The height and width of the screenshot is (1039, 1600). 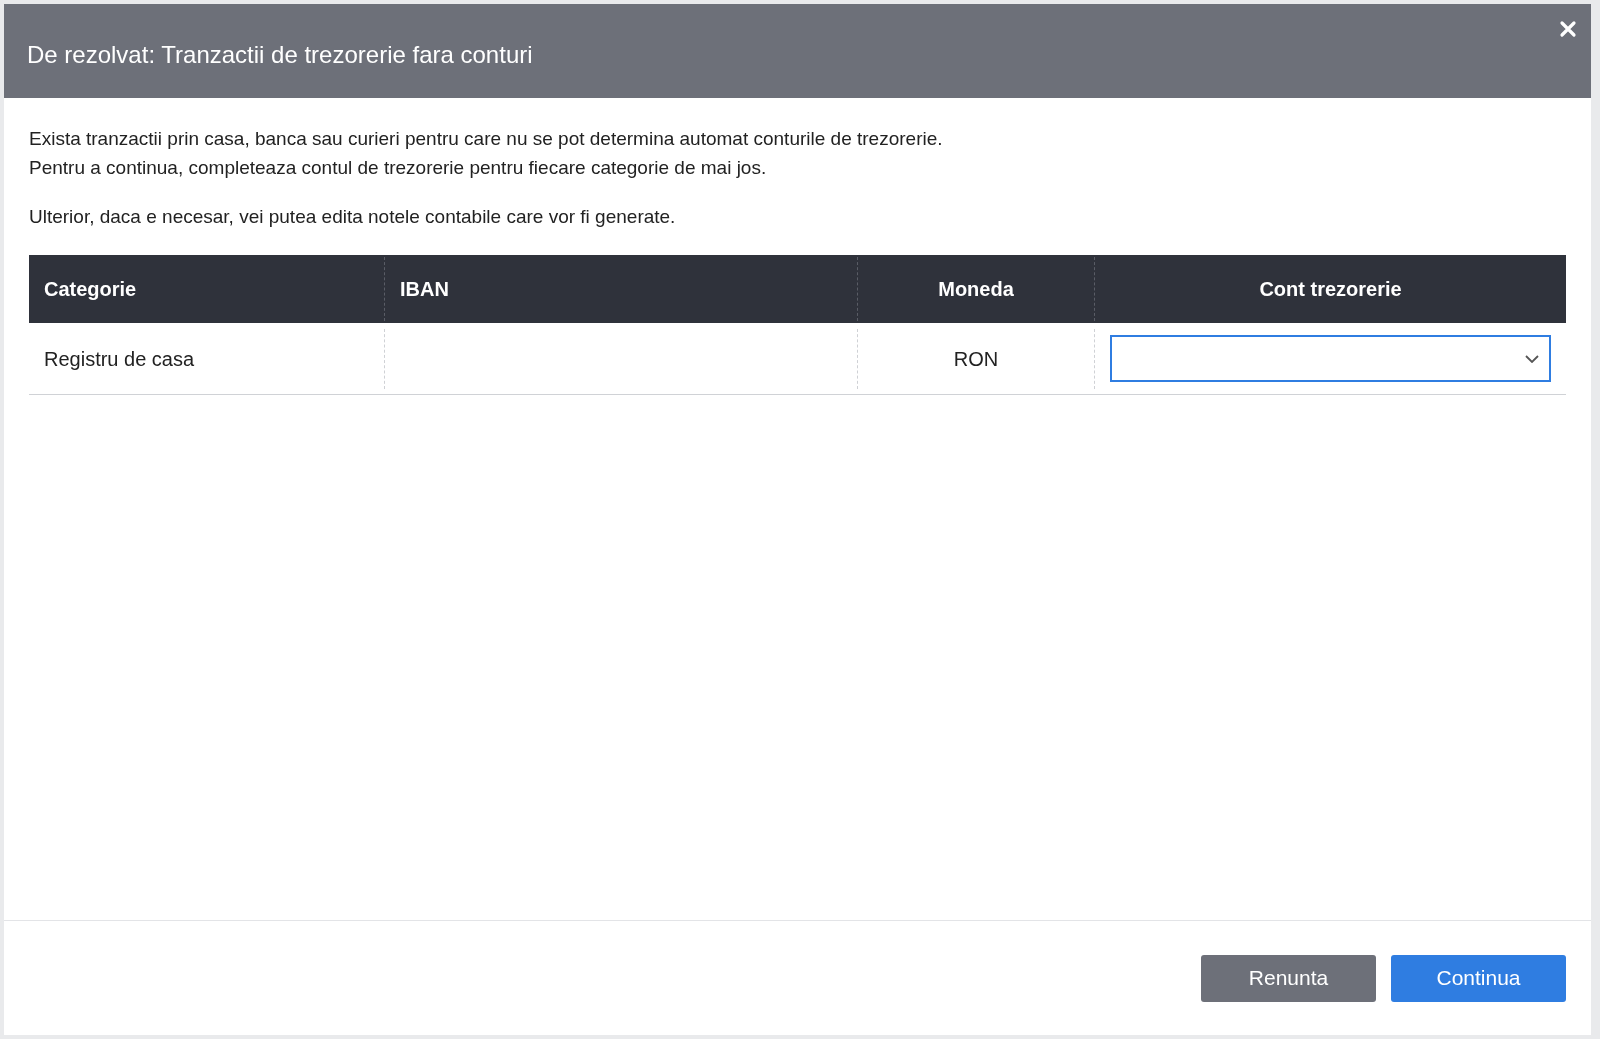 I want to click on account-select, so click(x=1330, y=358).